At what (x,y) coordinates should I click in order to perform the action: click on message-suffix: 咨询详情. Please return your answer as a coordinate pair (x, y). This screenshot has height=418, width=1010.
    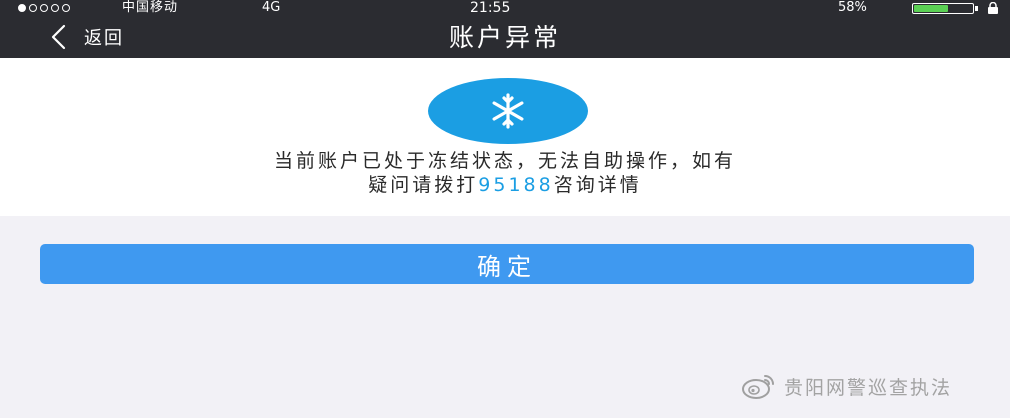
    Looking at the image, I should click on (597, 185).